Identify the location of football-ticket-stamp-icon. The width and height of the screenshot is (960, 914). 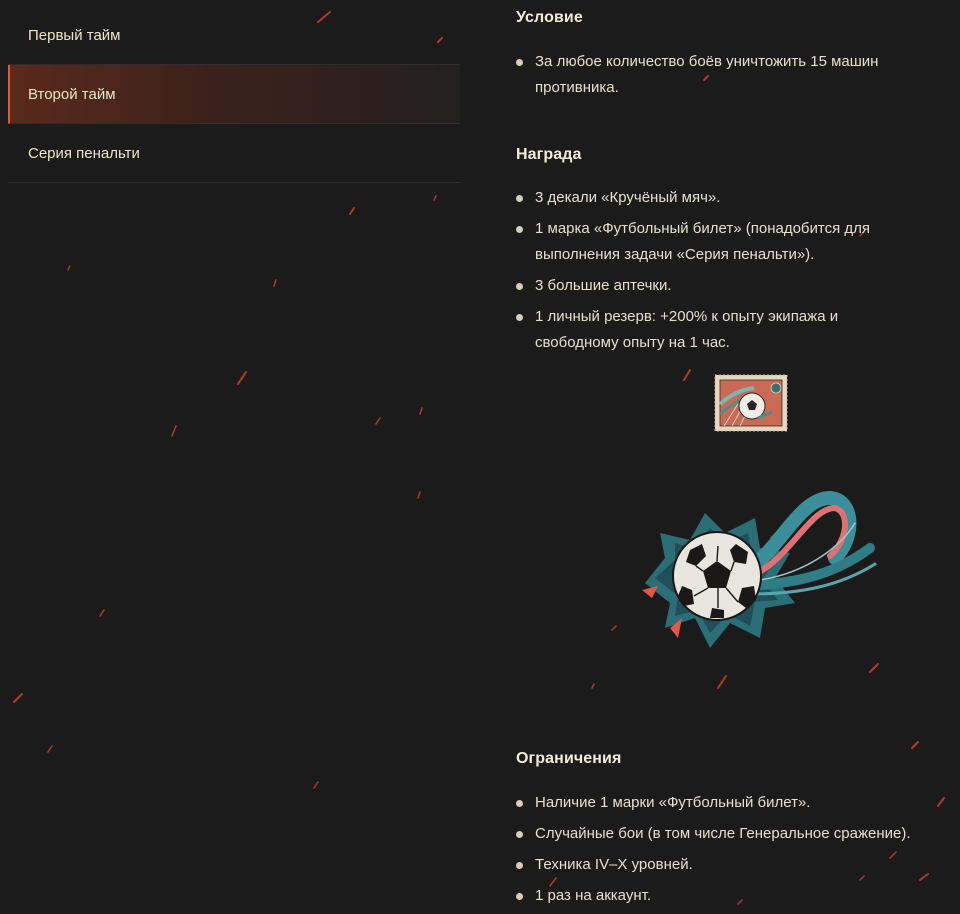
(751, 403).